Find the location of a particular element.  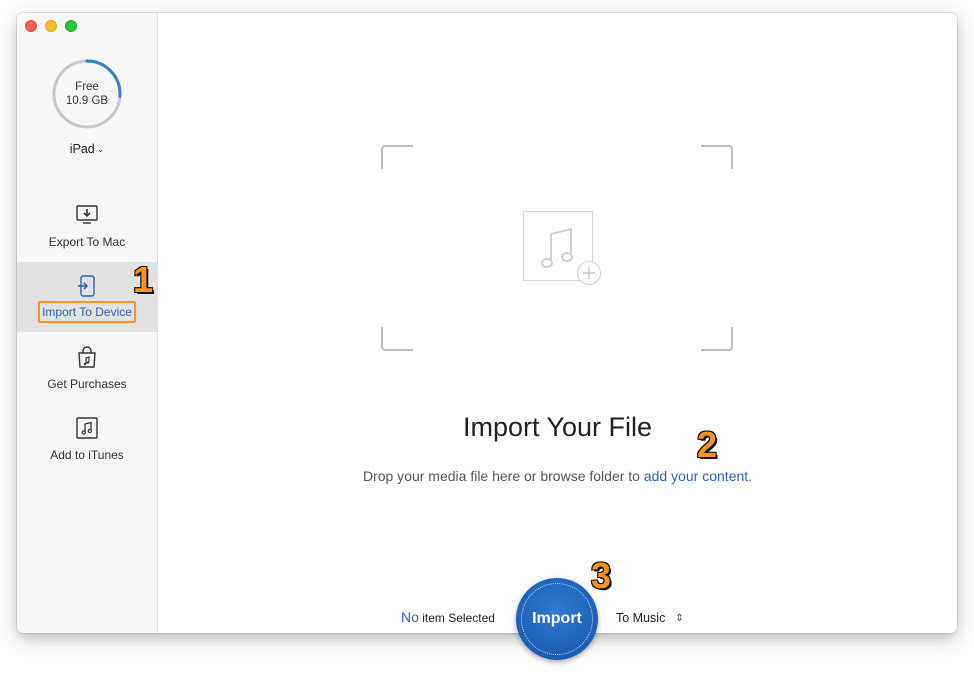

sidebar-item-label: Get Purchases is located at coordinates (87, 384).